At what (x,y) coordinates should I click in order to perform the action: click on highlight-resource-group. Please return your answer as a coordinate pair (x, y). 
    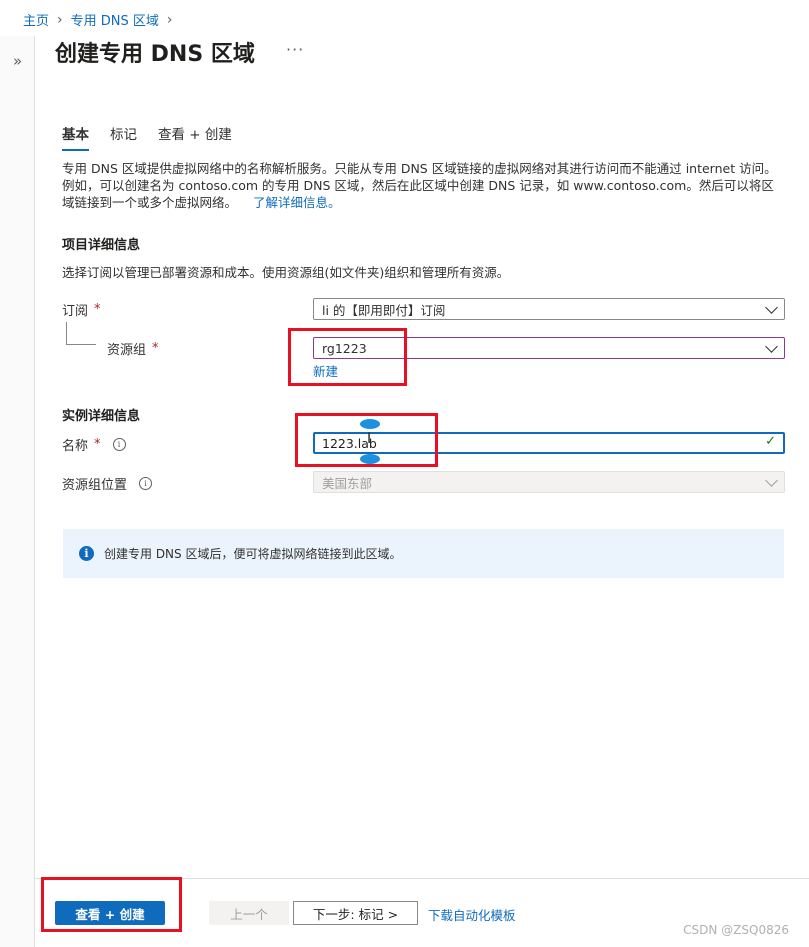
    Looking at the image, I should click on (347, 357).